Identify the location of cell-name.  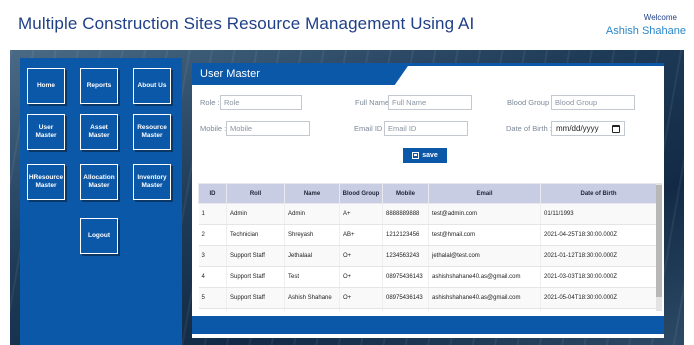
(312, 309).